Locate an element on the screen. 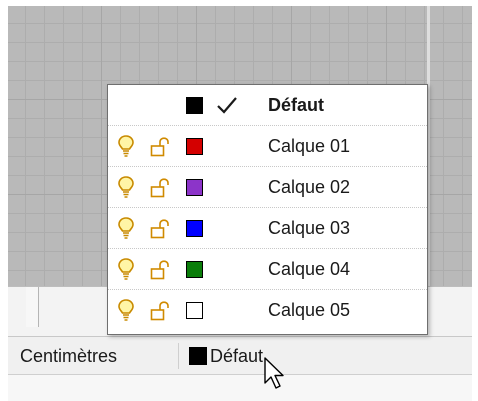 Image resolution: width=478 pixels, height=401 pixels. layer-name-label: Calque 02 is located at coordinates (309, 187).